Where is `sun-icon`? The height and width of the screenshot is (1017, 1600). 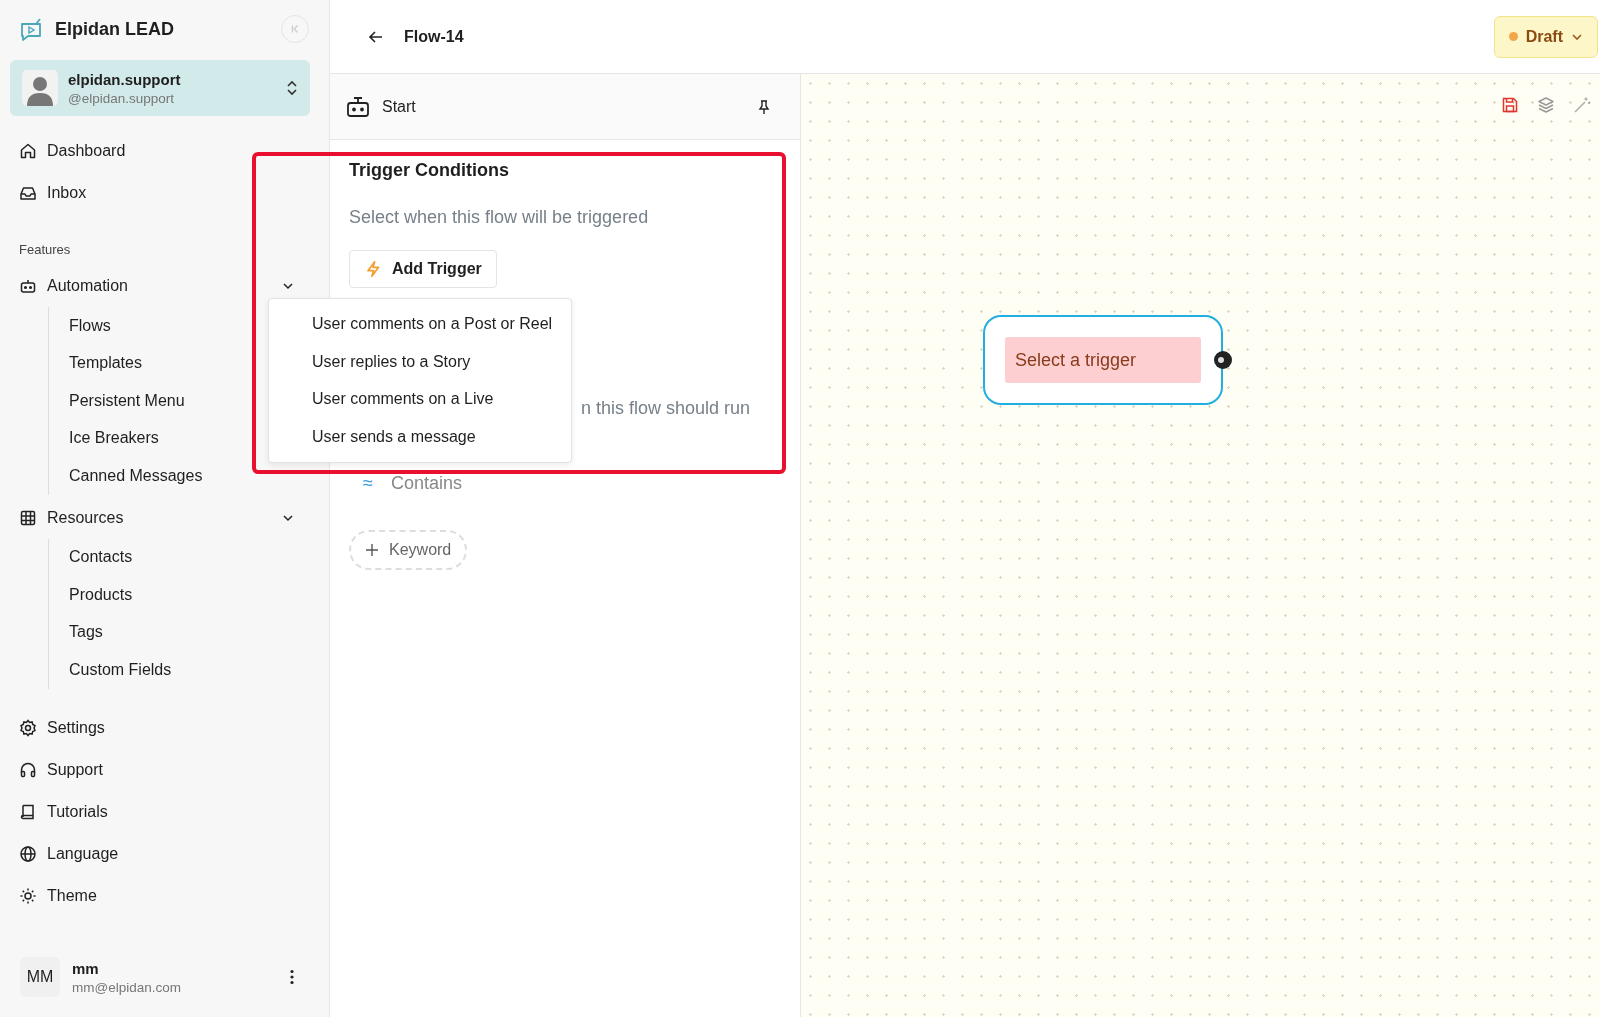 sun-icon is located at coordinates (28, 895).